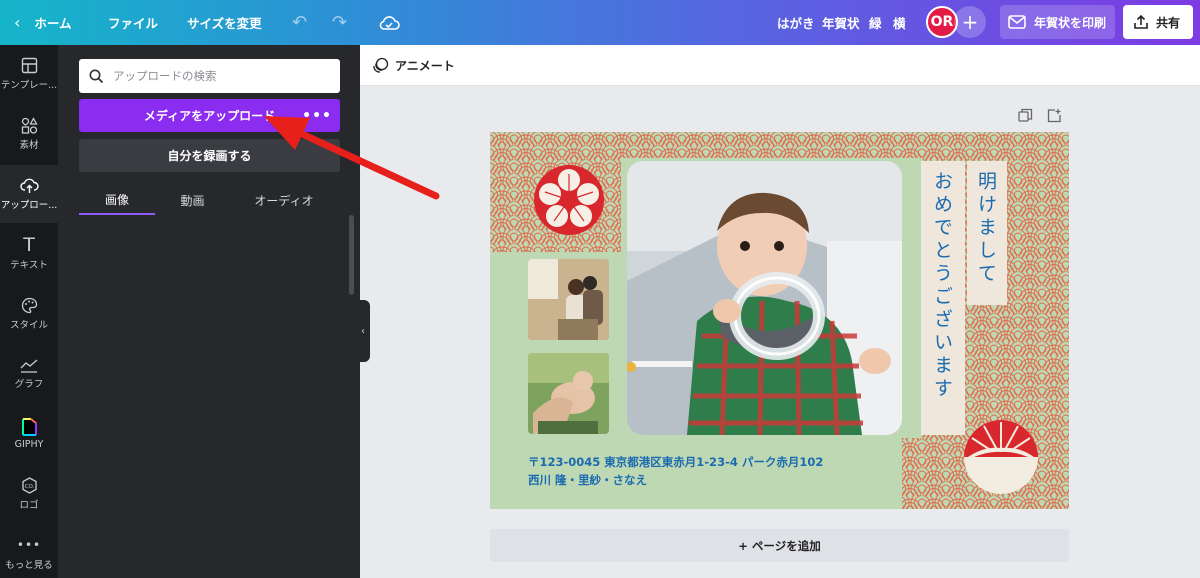 This screenshot has width=1200, height=578. I want to click on rail-label: グラフ, so click(29, 384).